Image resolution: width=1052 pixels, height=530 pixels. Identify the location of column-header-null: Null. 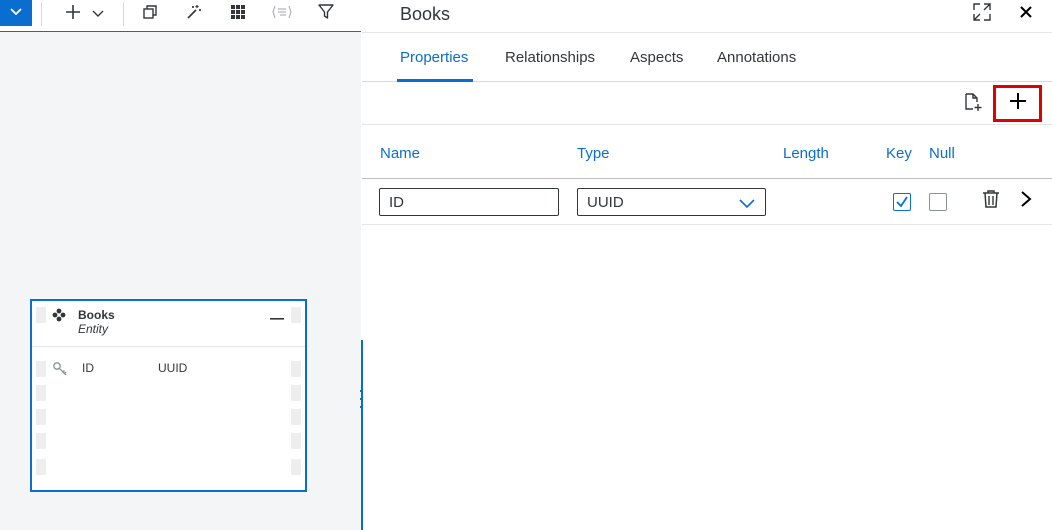
(942, 153).